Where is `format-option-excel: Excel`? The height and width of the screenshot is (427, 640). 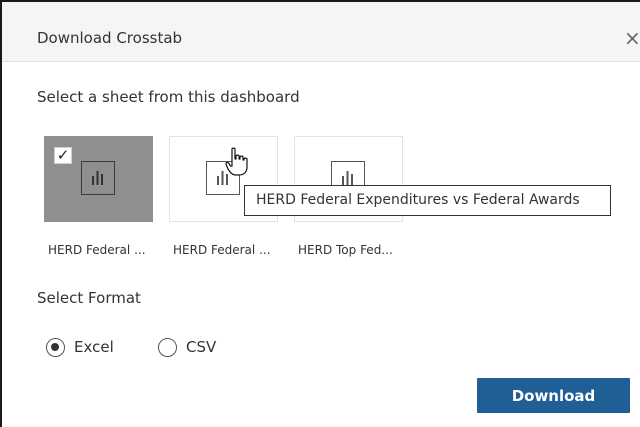 format-option-excel: Excel is located at coordinates (86, 348).